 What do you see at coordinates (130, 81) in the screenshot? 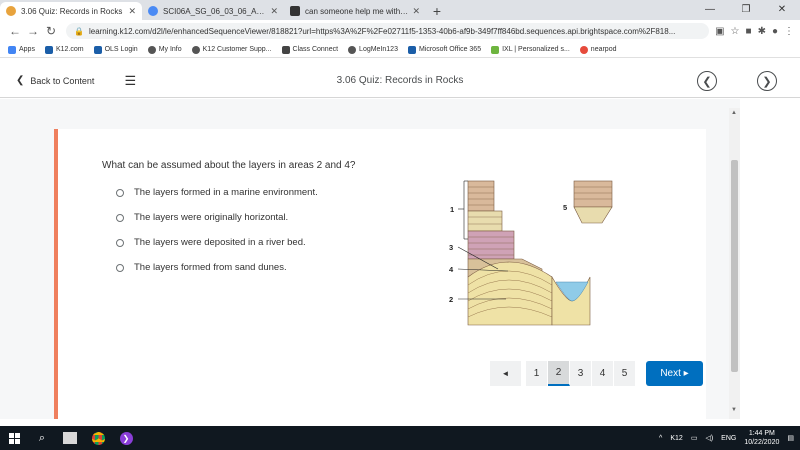
I see `menu-icon: ☰` at bounding box center [130, 81].